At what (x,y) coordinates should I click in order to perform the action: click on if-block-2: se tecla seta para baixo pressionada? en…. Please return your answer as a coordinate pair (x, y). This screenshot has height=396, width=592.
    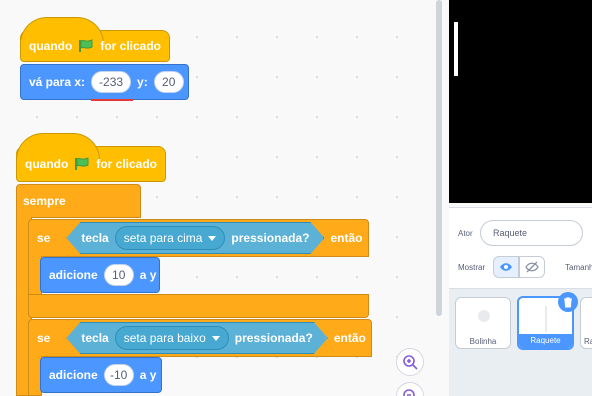
    Looking at the image, I should click on (200, 338).